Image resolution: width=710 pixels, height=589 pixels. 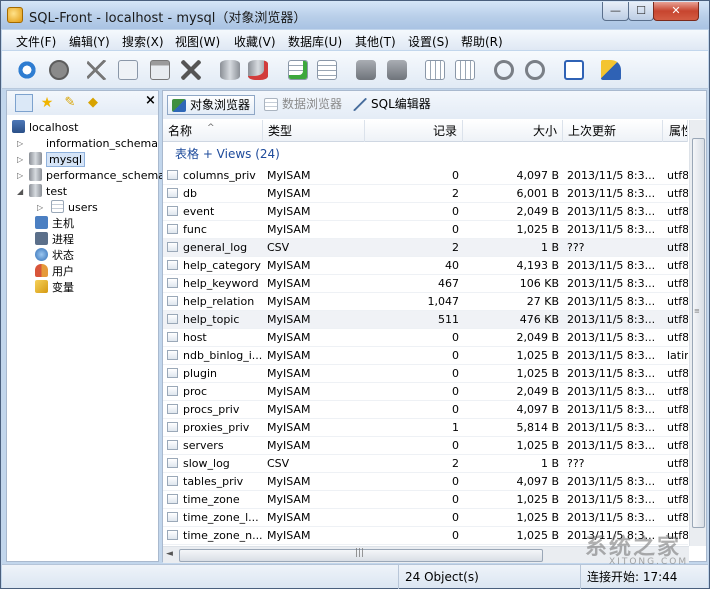 What do you see at coordinates (425, 230) in the screenshot?
I see `table-row: func MyISAM 0 1,025 B 2013/11/5 8:3... utf8` at bounding box center [425, 230].